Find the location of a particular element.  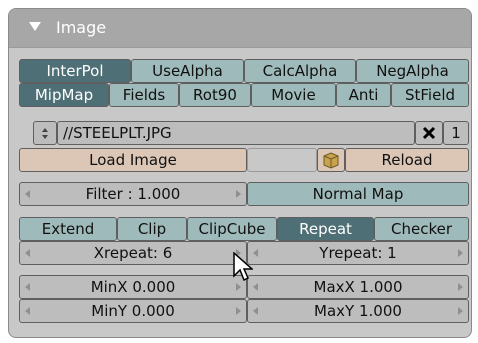

maxy-field: MaxY 1.000 is located at coordinates (358, 311).